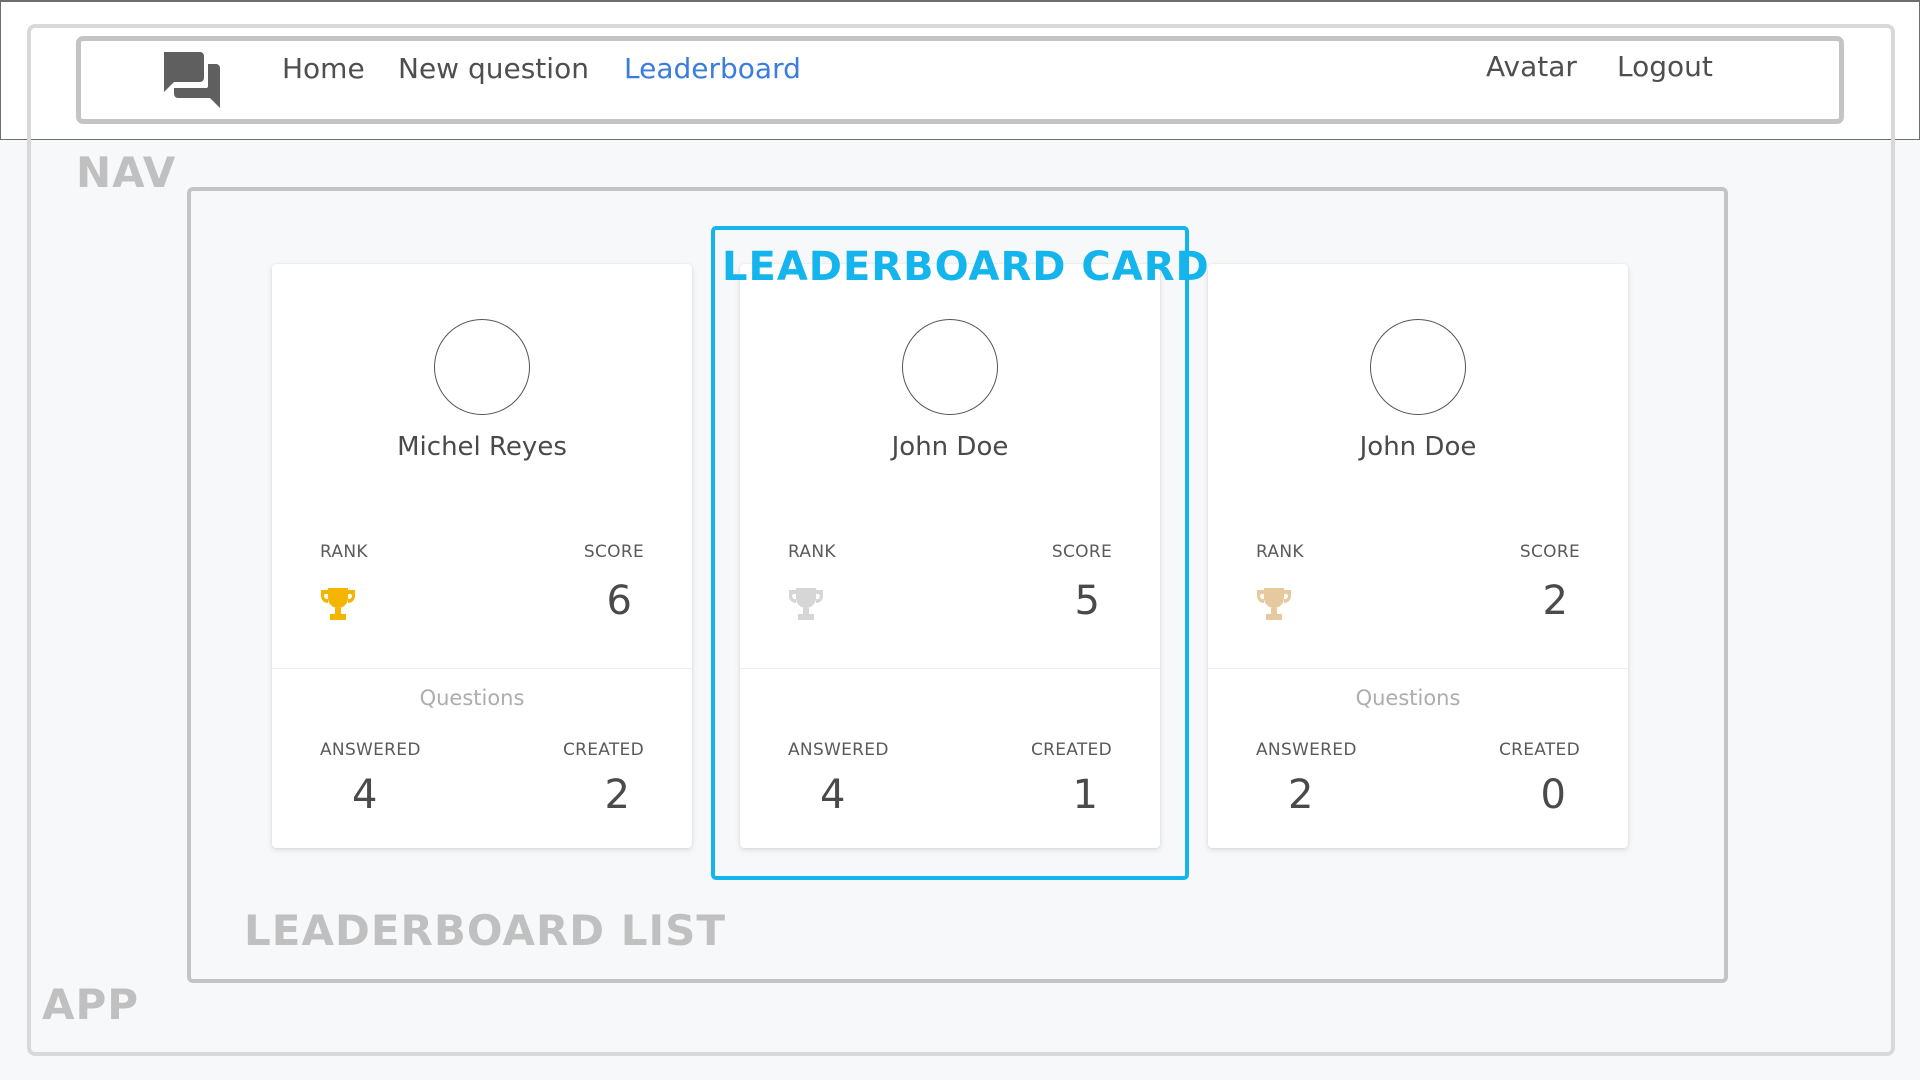 The height and width of the screenshot is (1080, 1920). Describe the element at coordinates (1274, 604) in the screenshot. I see `trophy-bronze-icon` at that location.